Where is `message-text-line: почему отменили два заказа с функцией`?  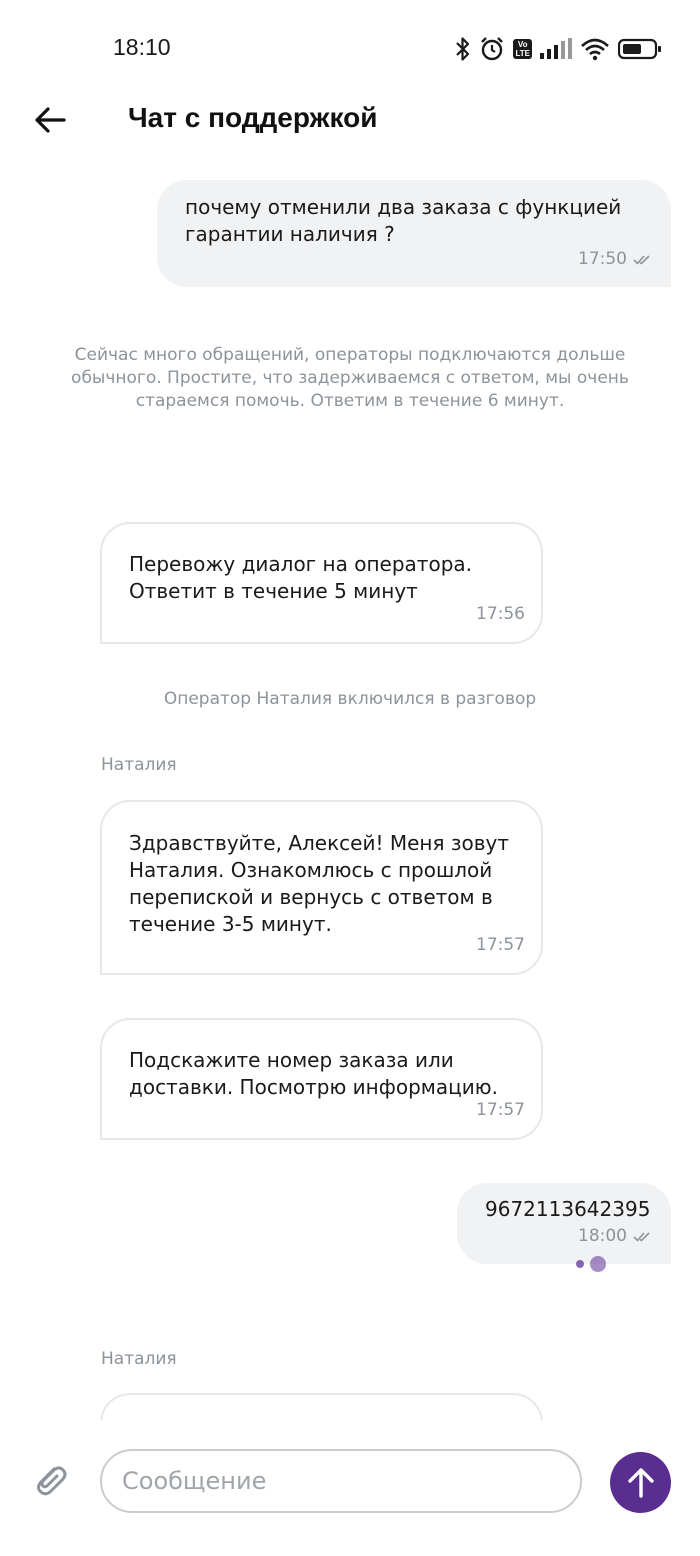
message-text-line: почему отменили два заказа с функцией is located at coordinates (403, 207).